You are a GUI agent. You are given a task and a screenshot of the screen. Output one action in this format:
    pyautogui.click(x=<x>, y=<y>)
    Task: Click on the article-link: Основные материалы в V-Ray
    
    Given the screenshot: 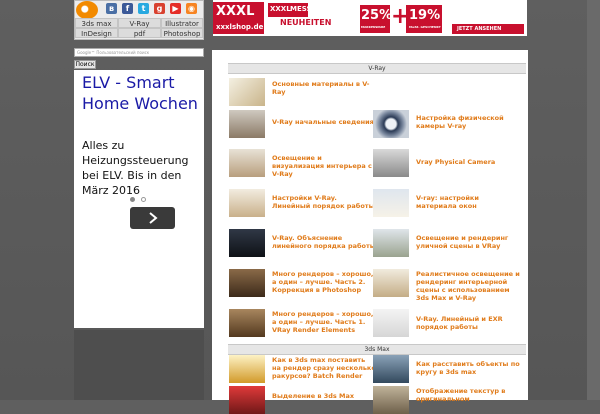 What is the action you would take?
    pyautogui.click(x=324, y=88)
    